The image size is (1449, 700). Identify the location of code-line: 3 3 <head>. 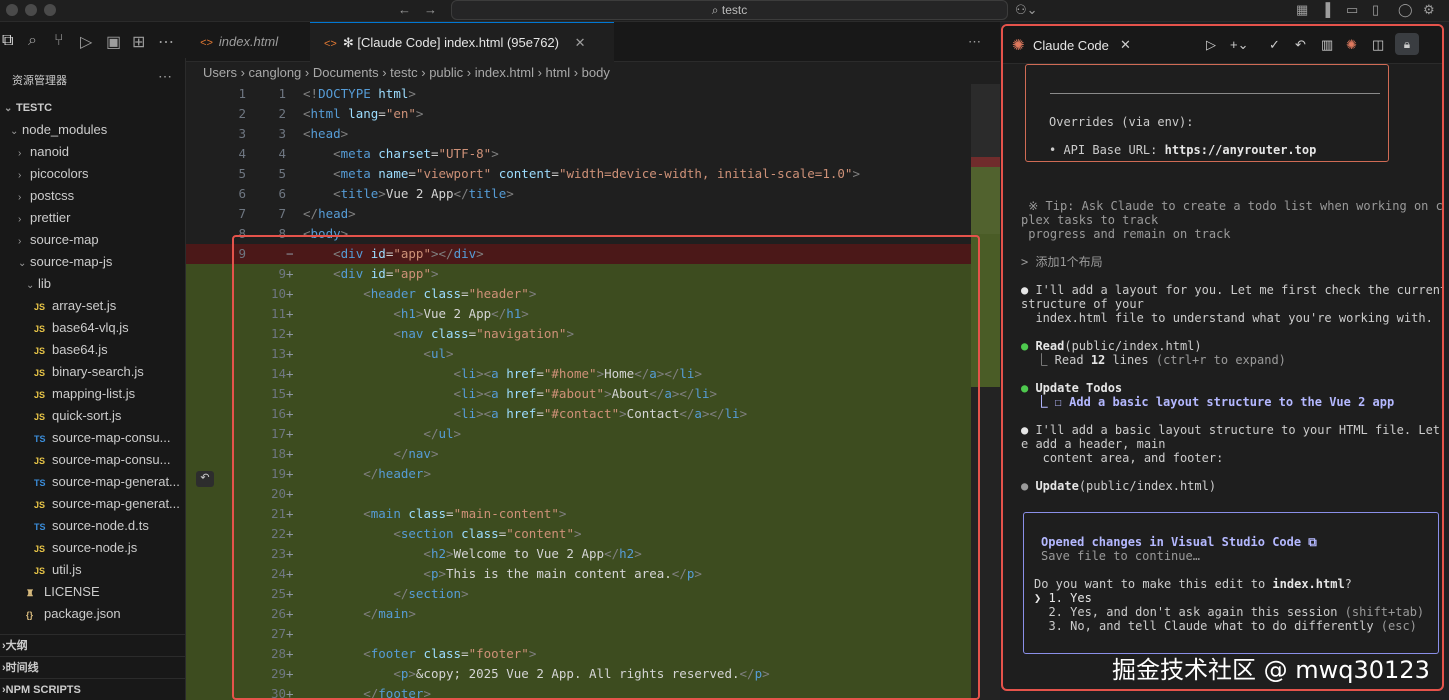
(581, 134).